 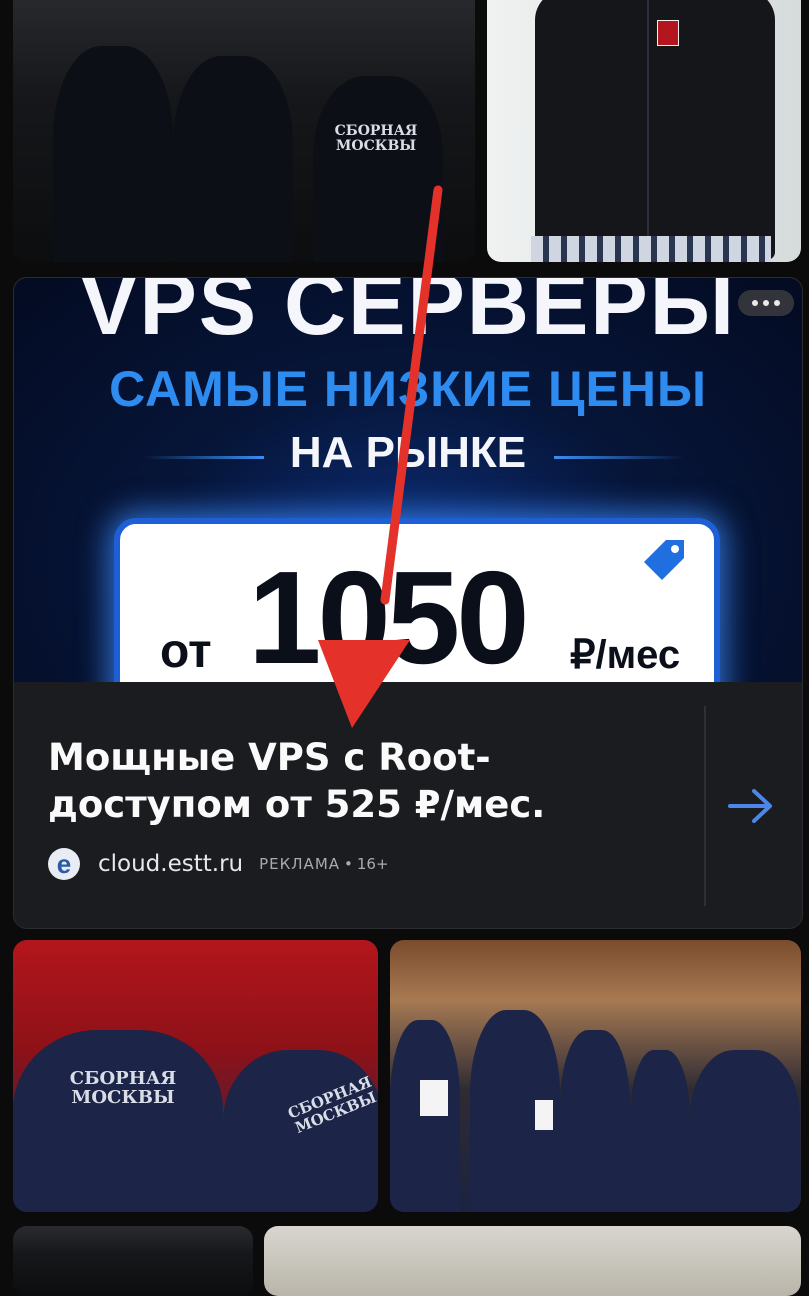 What do you see at coordinates (300, 864) in the screenshot?
I see `ad-label: РЕКЛАМА` at bounding box center [300, 864].